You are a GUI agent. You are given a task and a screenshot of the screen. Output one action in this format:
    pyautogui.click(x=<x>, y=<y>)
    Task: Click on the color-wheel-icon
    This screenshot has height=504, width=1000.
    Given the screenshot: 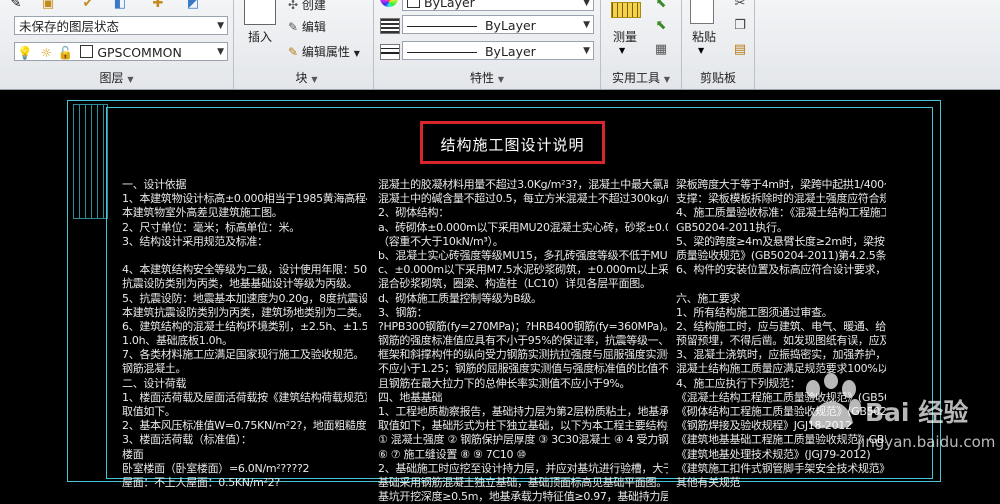 What is the action you would take?
    pyautogui.click(x=389, y=3)
    